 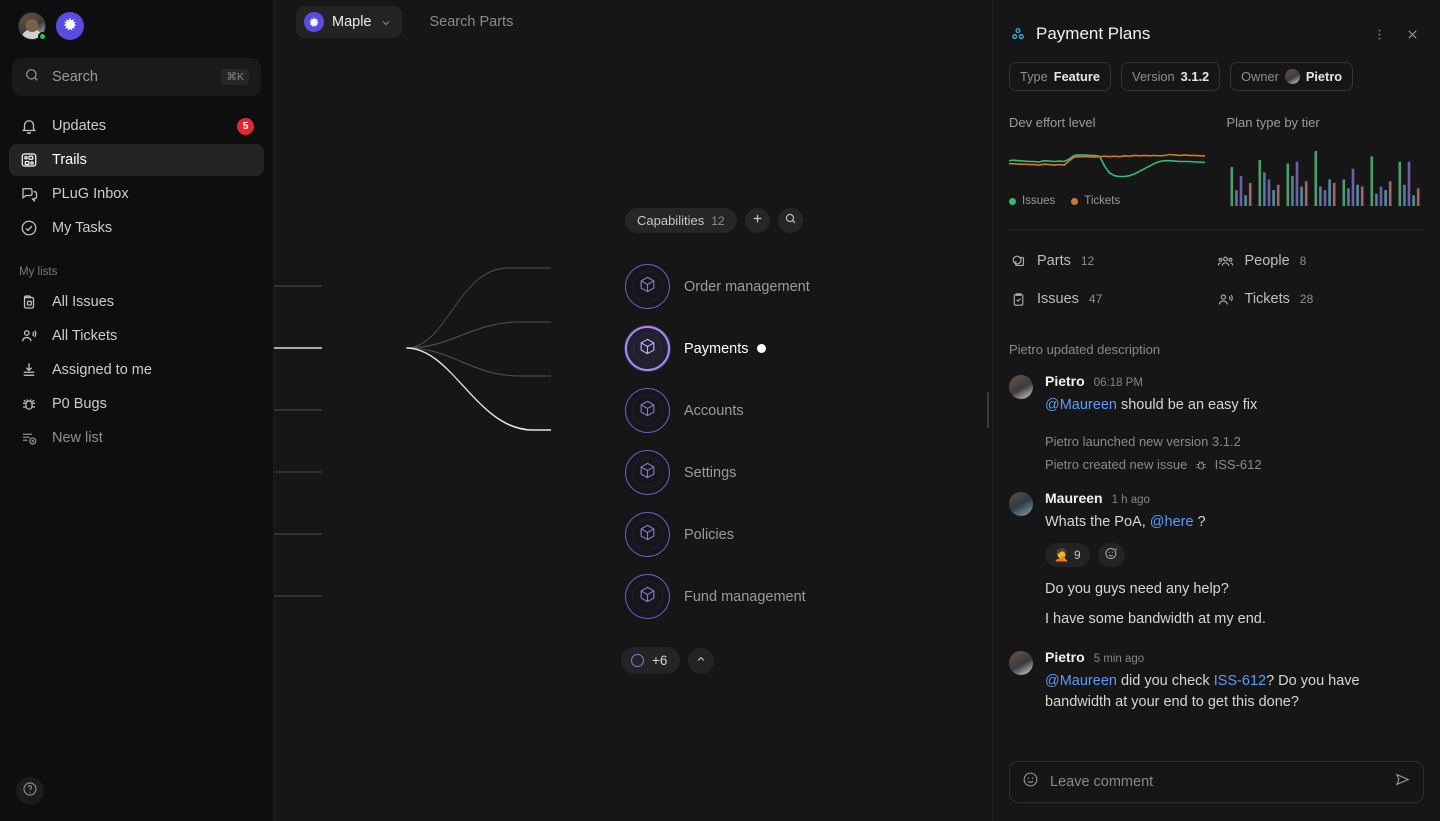 I want to click on chip-key: Owner, so click(x=1260, y=76).